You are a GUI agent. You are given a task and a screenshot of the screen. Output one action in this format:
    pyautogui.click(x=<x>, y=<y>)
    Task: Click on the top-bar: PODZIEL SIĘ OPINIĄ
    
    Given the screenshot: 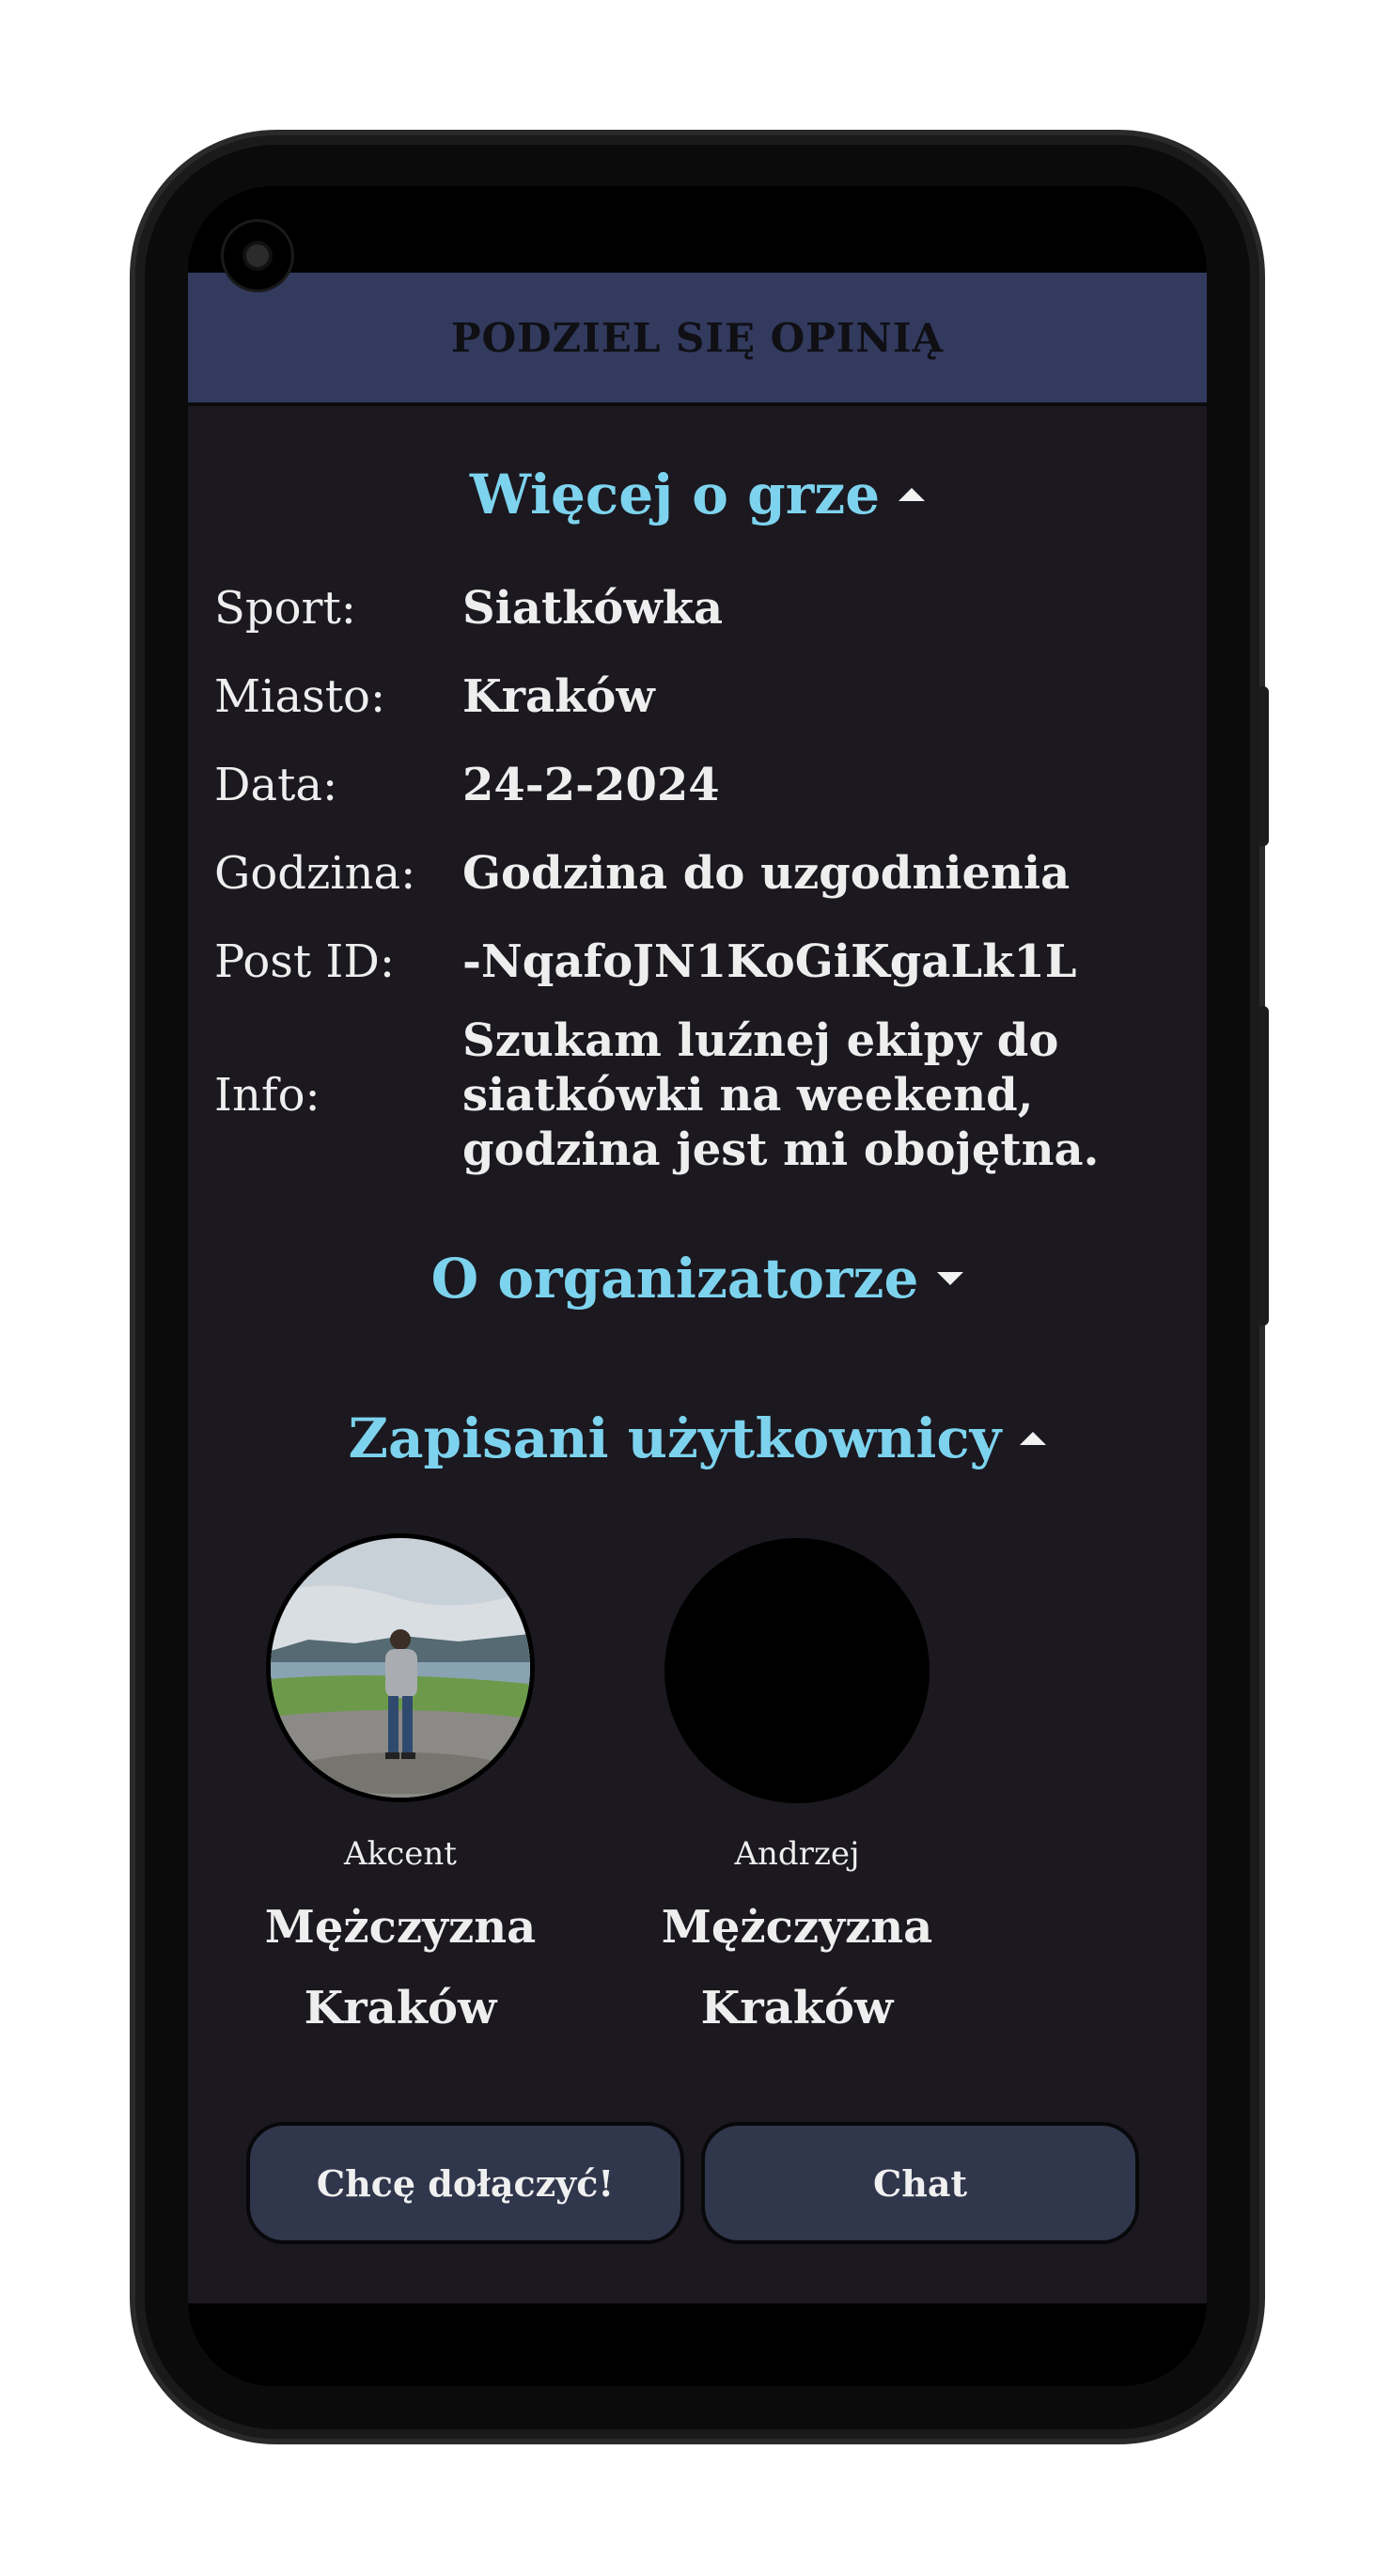 What is the action you would take?
    pyautogui.click(x=697, y=339)
    